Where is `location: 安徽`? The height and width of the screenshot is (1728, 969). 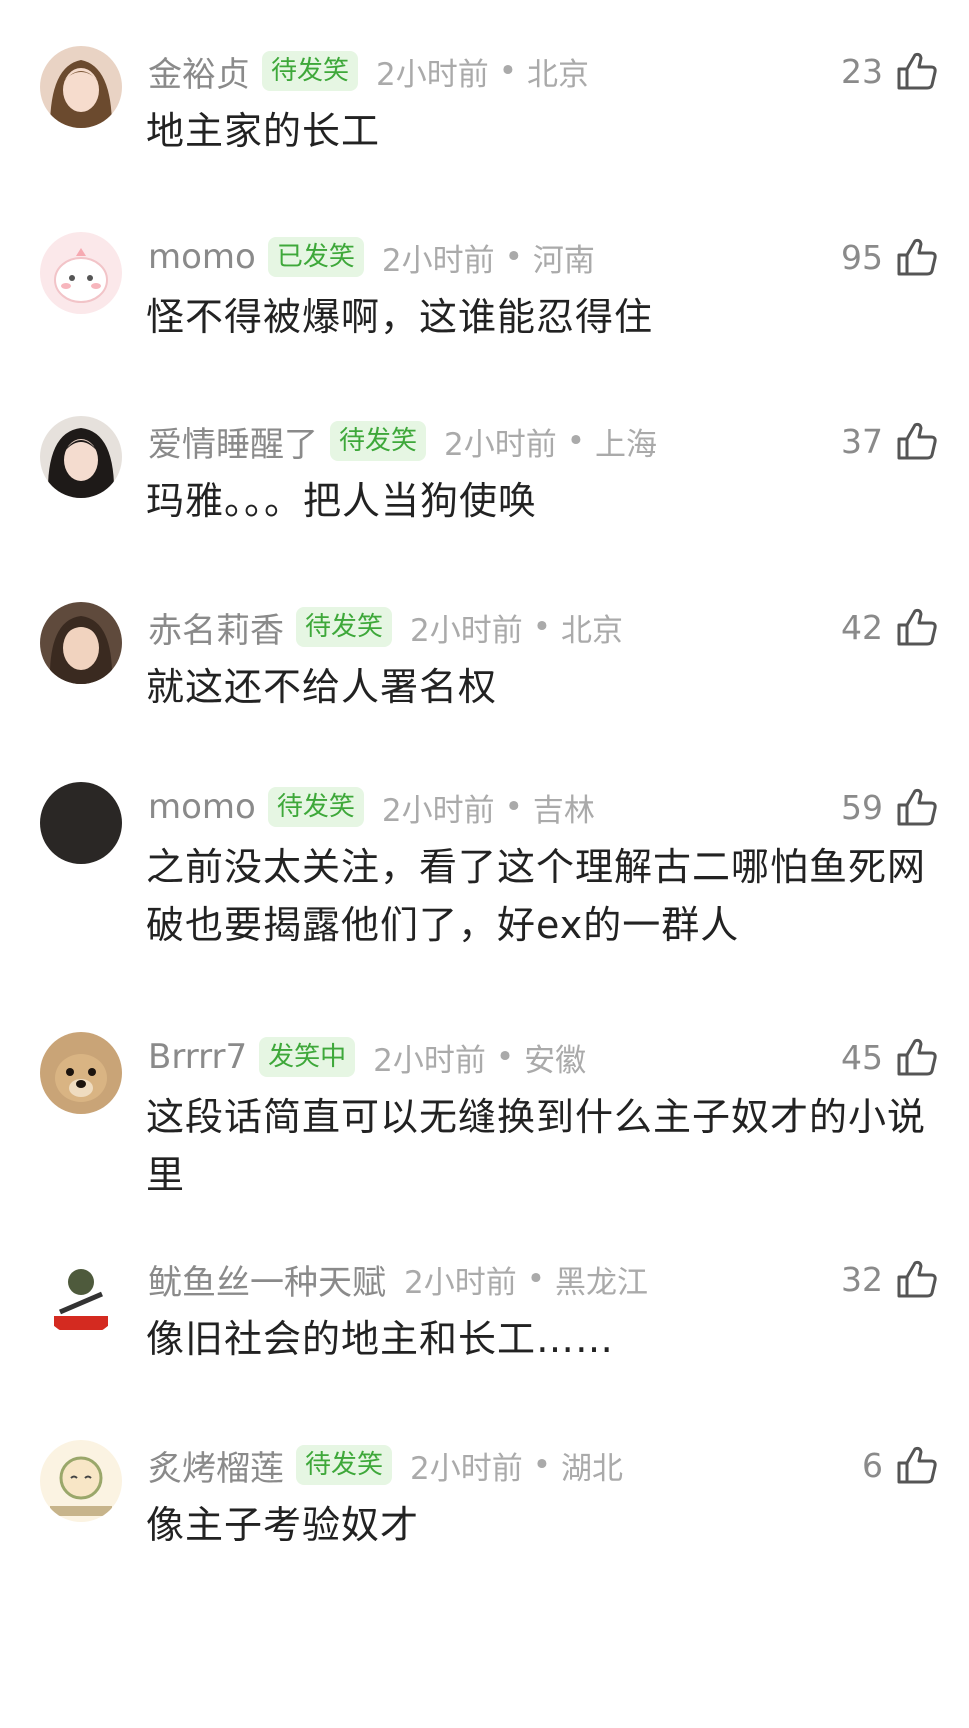 location: 安徽 is located at coordinates (555, 1060).